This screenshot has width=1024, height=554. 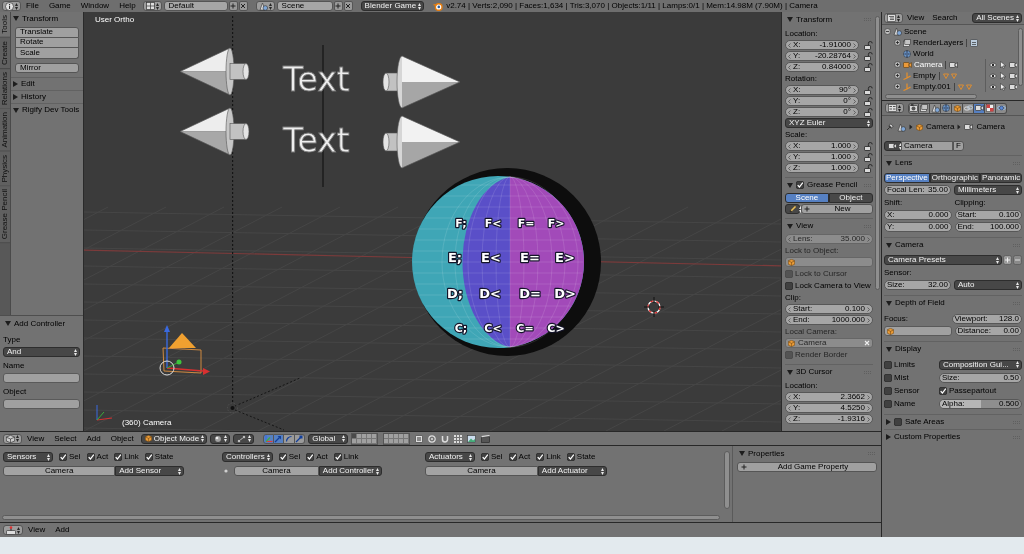 I want to click on clapperboard-icon, so click(x=486, y=438).